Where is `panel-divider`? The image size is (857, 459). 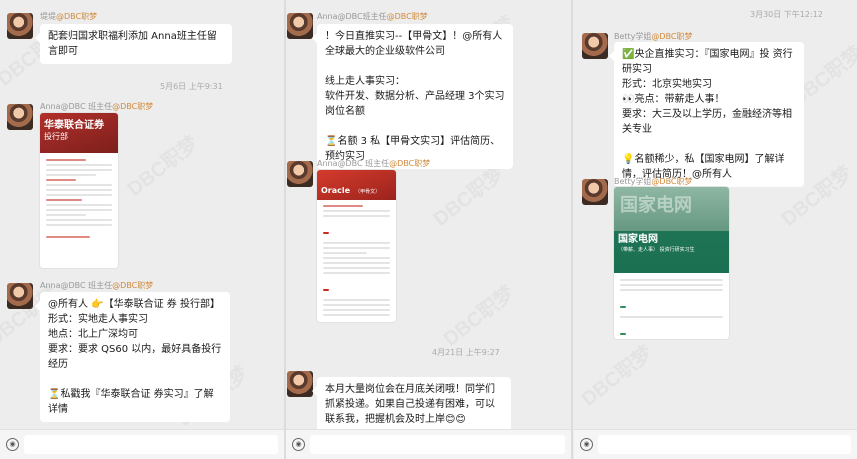 panel-divider is located at coordinates (572, 229).